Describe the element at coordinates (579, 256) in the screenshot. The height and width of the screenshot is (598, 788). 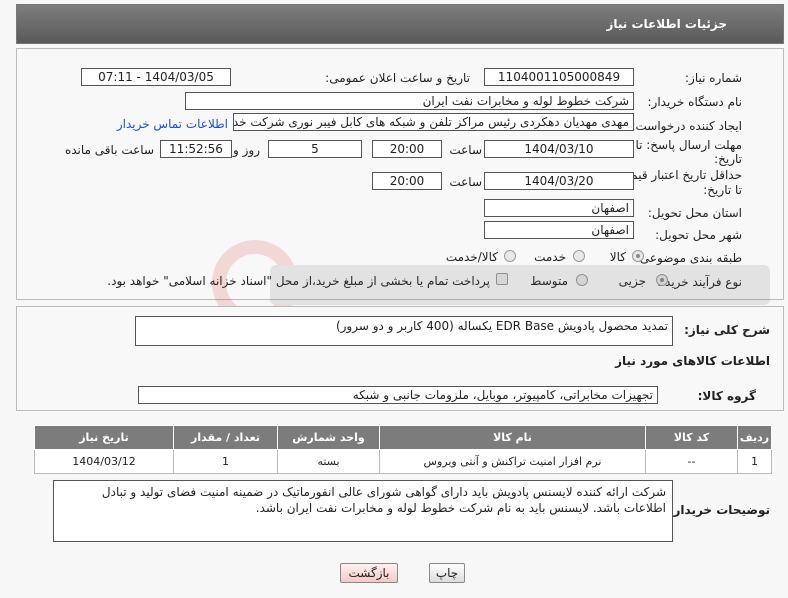
I see `category-radio-service` at that location.